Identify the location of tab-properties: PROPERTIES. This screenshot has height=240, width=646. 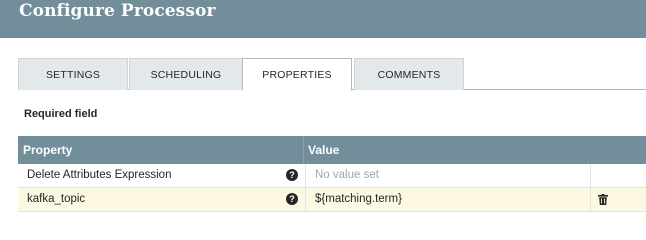
(297, 74).